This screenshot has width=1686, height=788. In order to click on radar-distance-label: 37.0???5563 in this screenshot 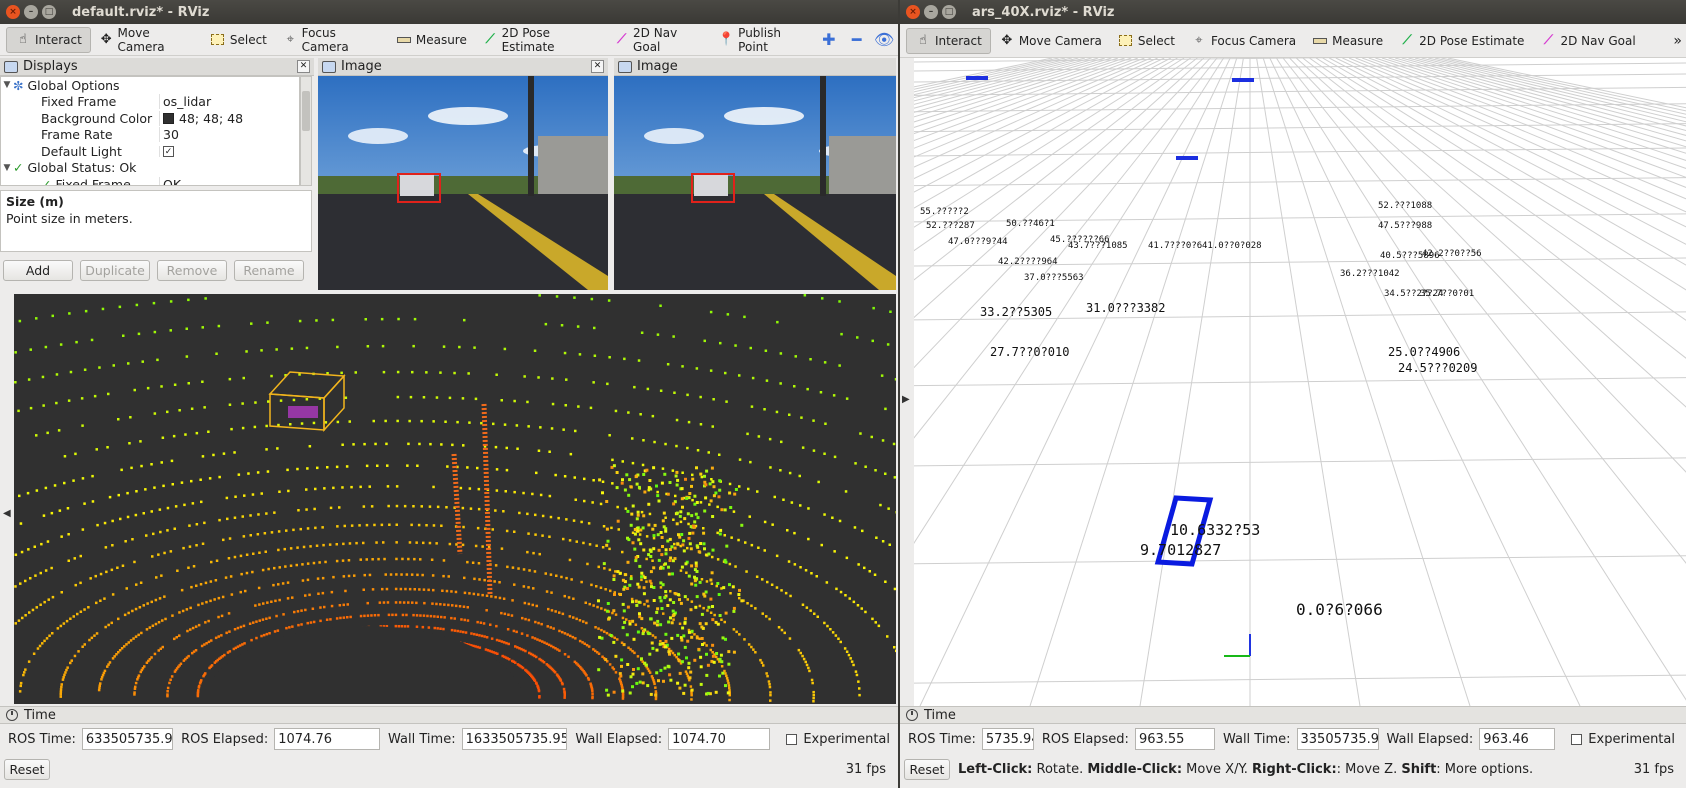, I will do `click(1054, 278)`.